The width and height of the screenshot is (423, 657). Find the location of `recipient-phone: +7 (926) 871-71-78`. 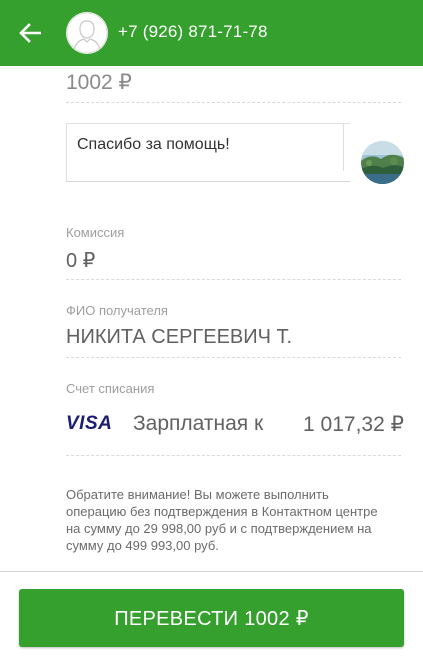

recipient-phone: +7 (926) 871-71-78 is located at coordinates (193, 31).